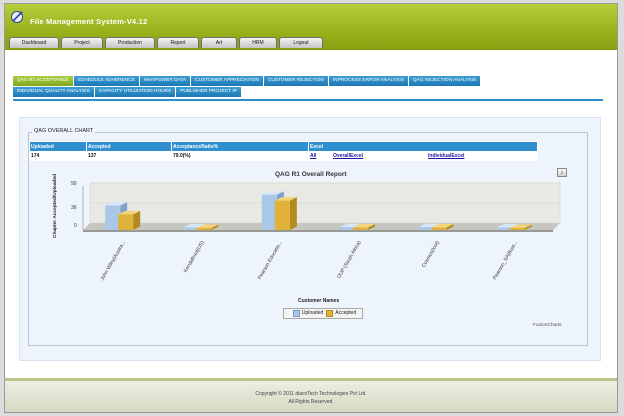  I want to click on report-tab: PUBLISHER PROJECT IP, so click(208, 92).